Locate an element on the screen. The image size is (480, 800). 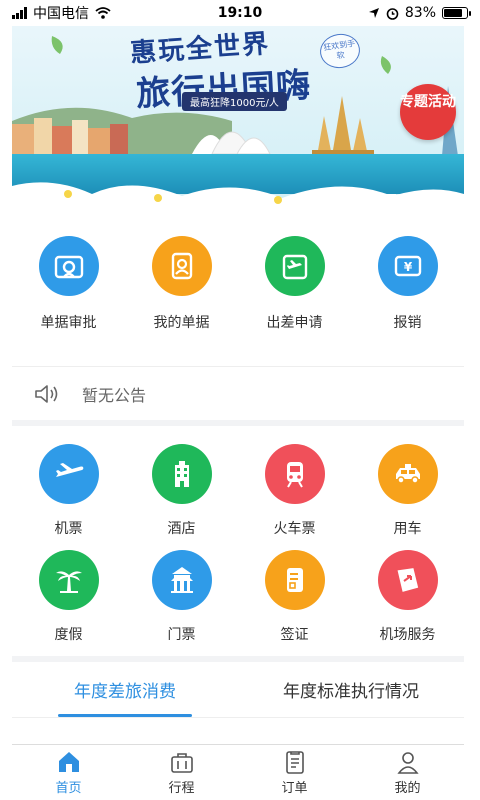
palm-tree-icon is located at coordinates (68, 580).